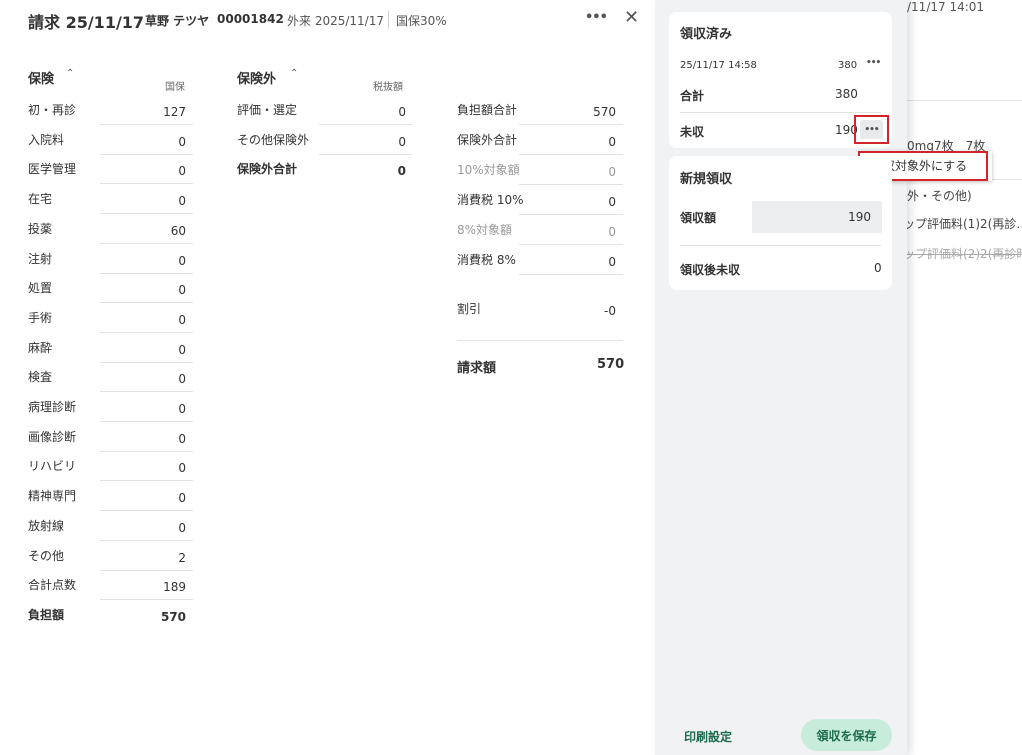  Describe the element at coordinates (40, 377) in the screenshot. I see `row-label: 検査` at that location.